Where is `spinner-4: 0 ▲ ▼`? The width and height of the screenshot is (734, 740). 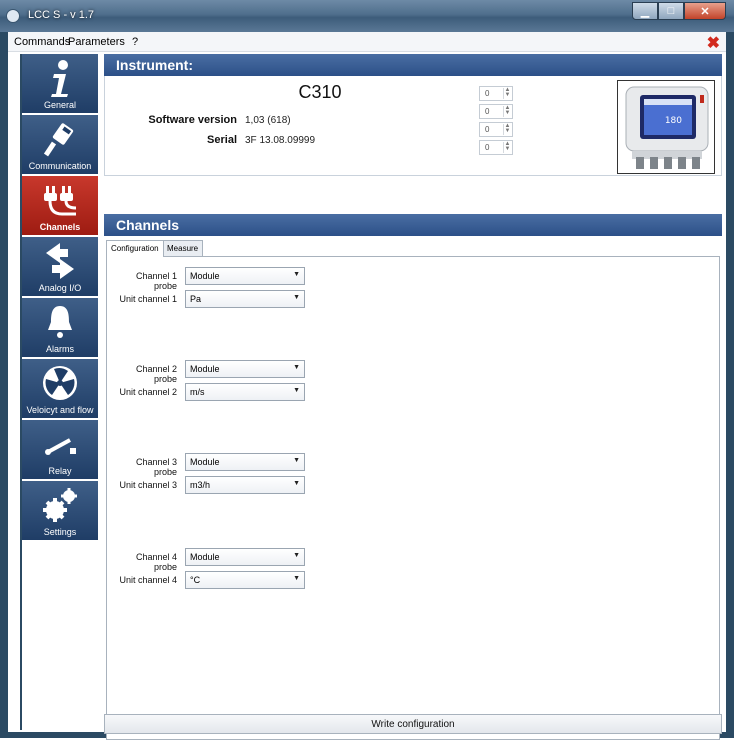
spinner-4: 0 ▲ ▼ is located at coordinates (496, 147).